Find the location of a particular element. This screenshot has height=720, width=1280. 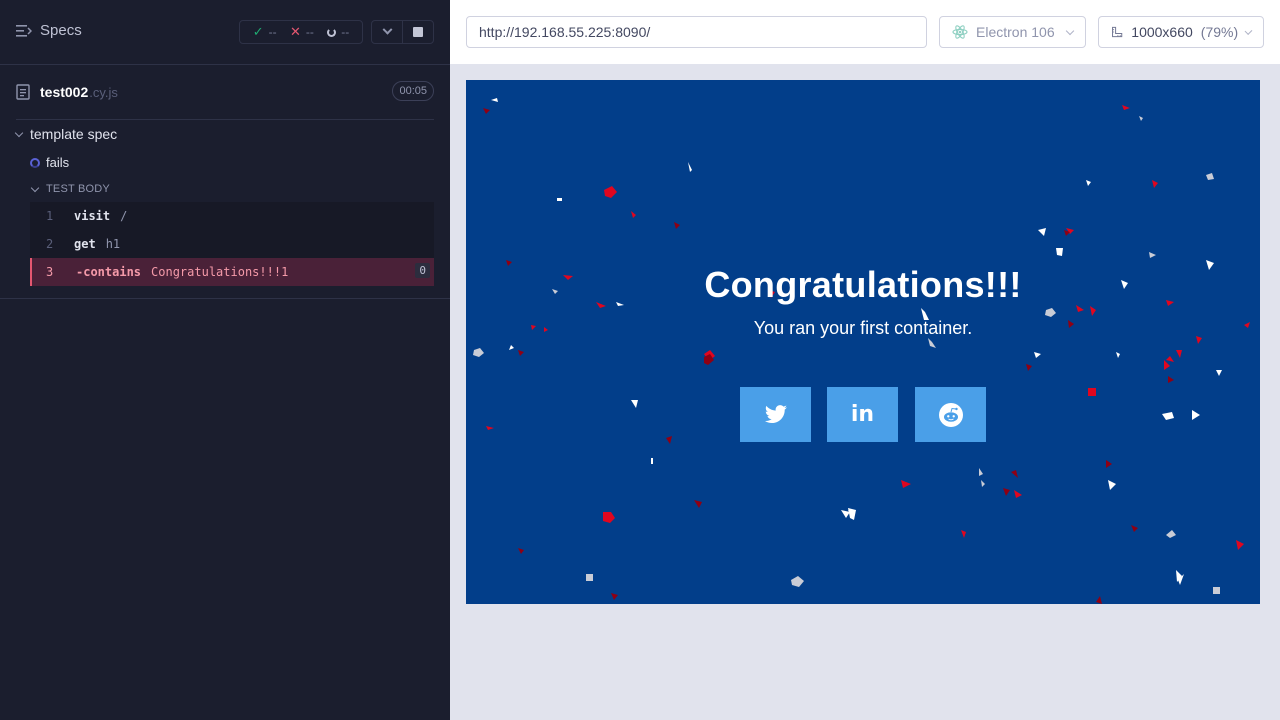

test-body-toggle: TEST BODY is located at coordinates (70, 189).